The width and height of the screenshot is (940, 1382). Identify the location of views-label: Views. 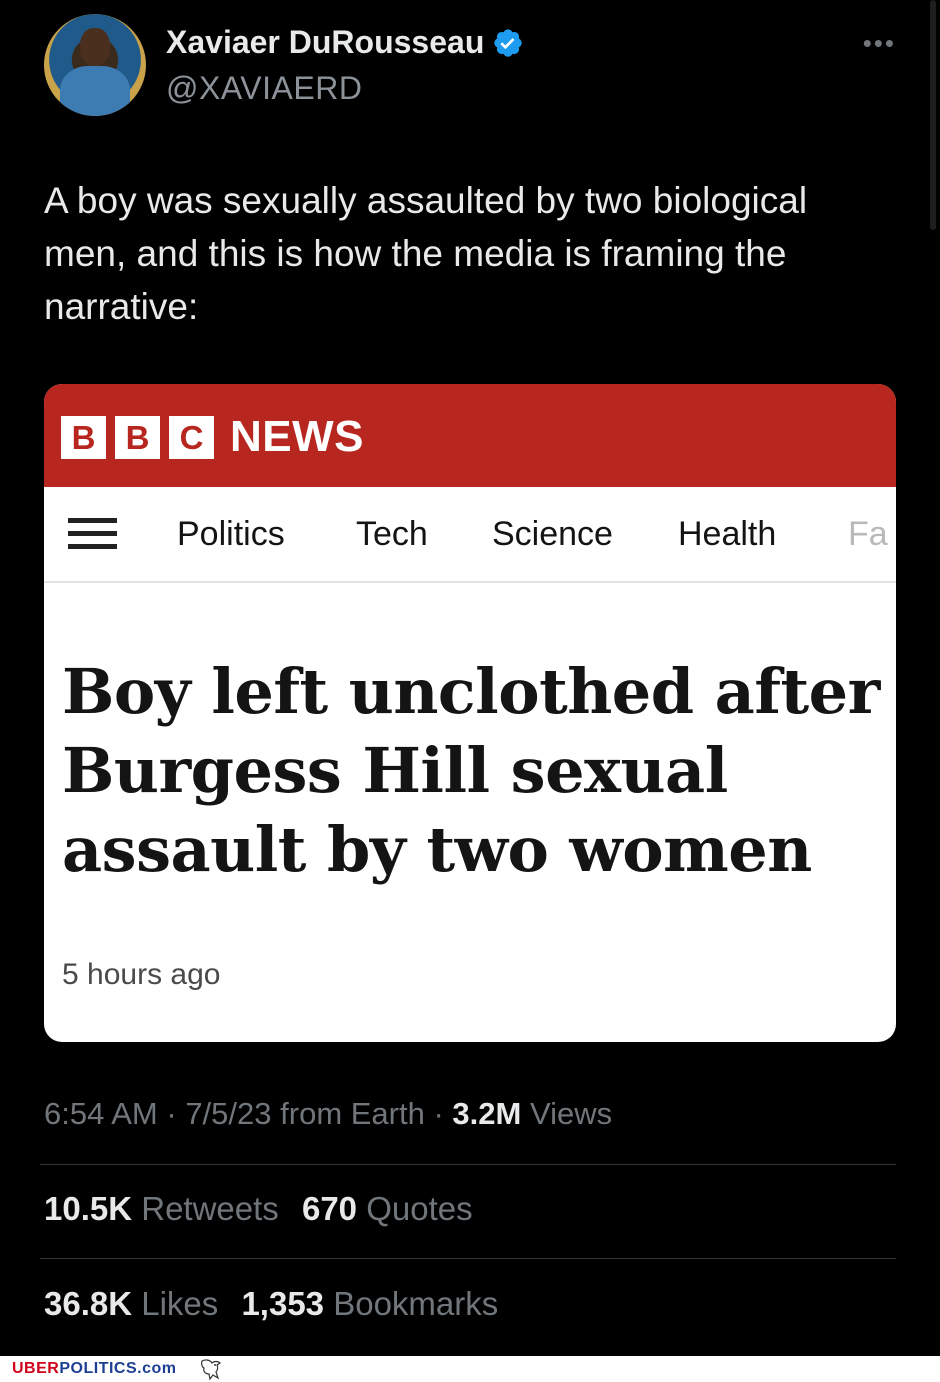
(571, 1113).